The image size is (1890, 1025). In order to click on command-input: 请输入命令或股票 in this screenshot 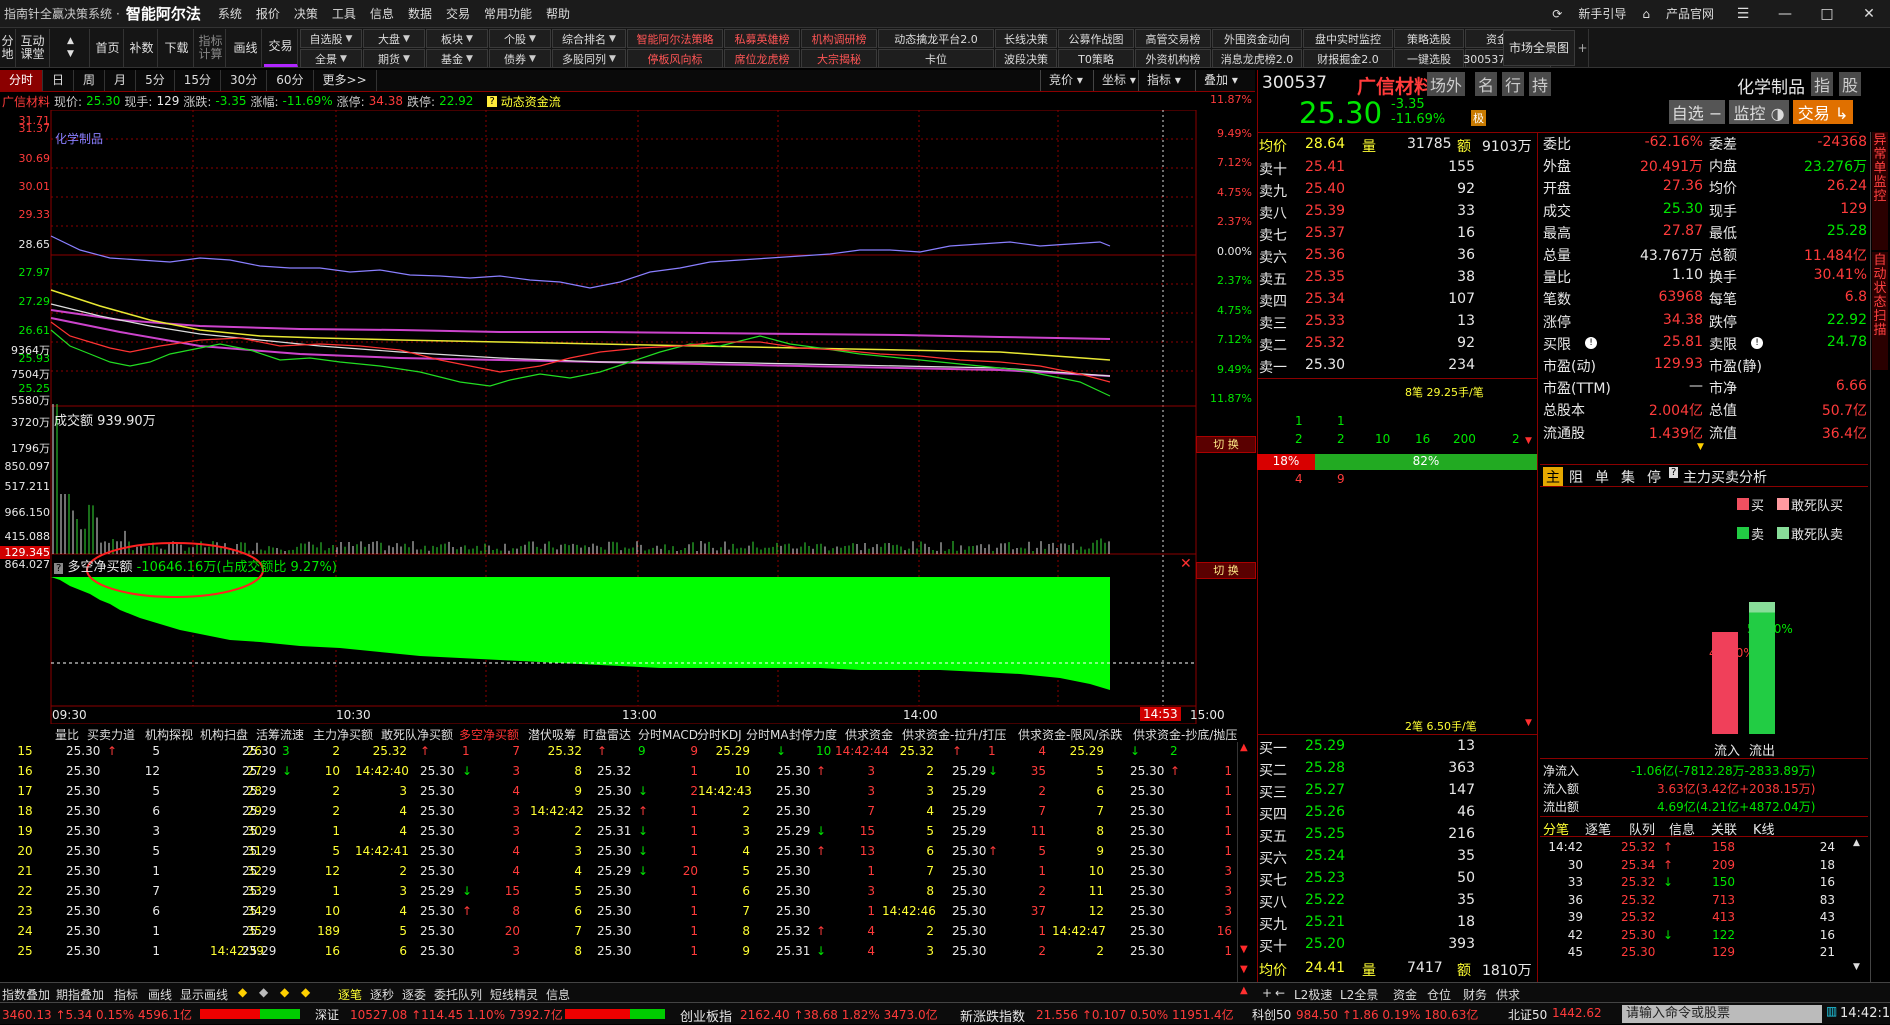, I will do `click(1722, 1014)`.